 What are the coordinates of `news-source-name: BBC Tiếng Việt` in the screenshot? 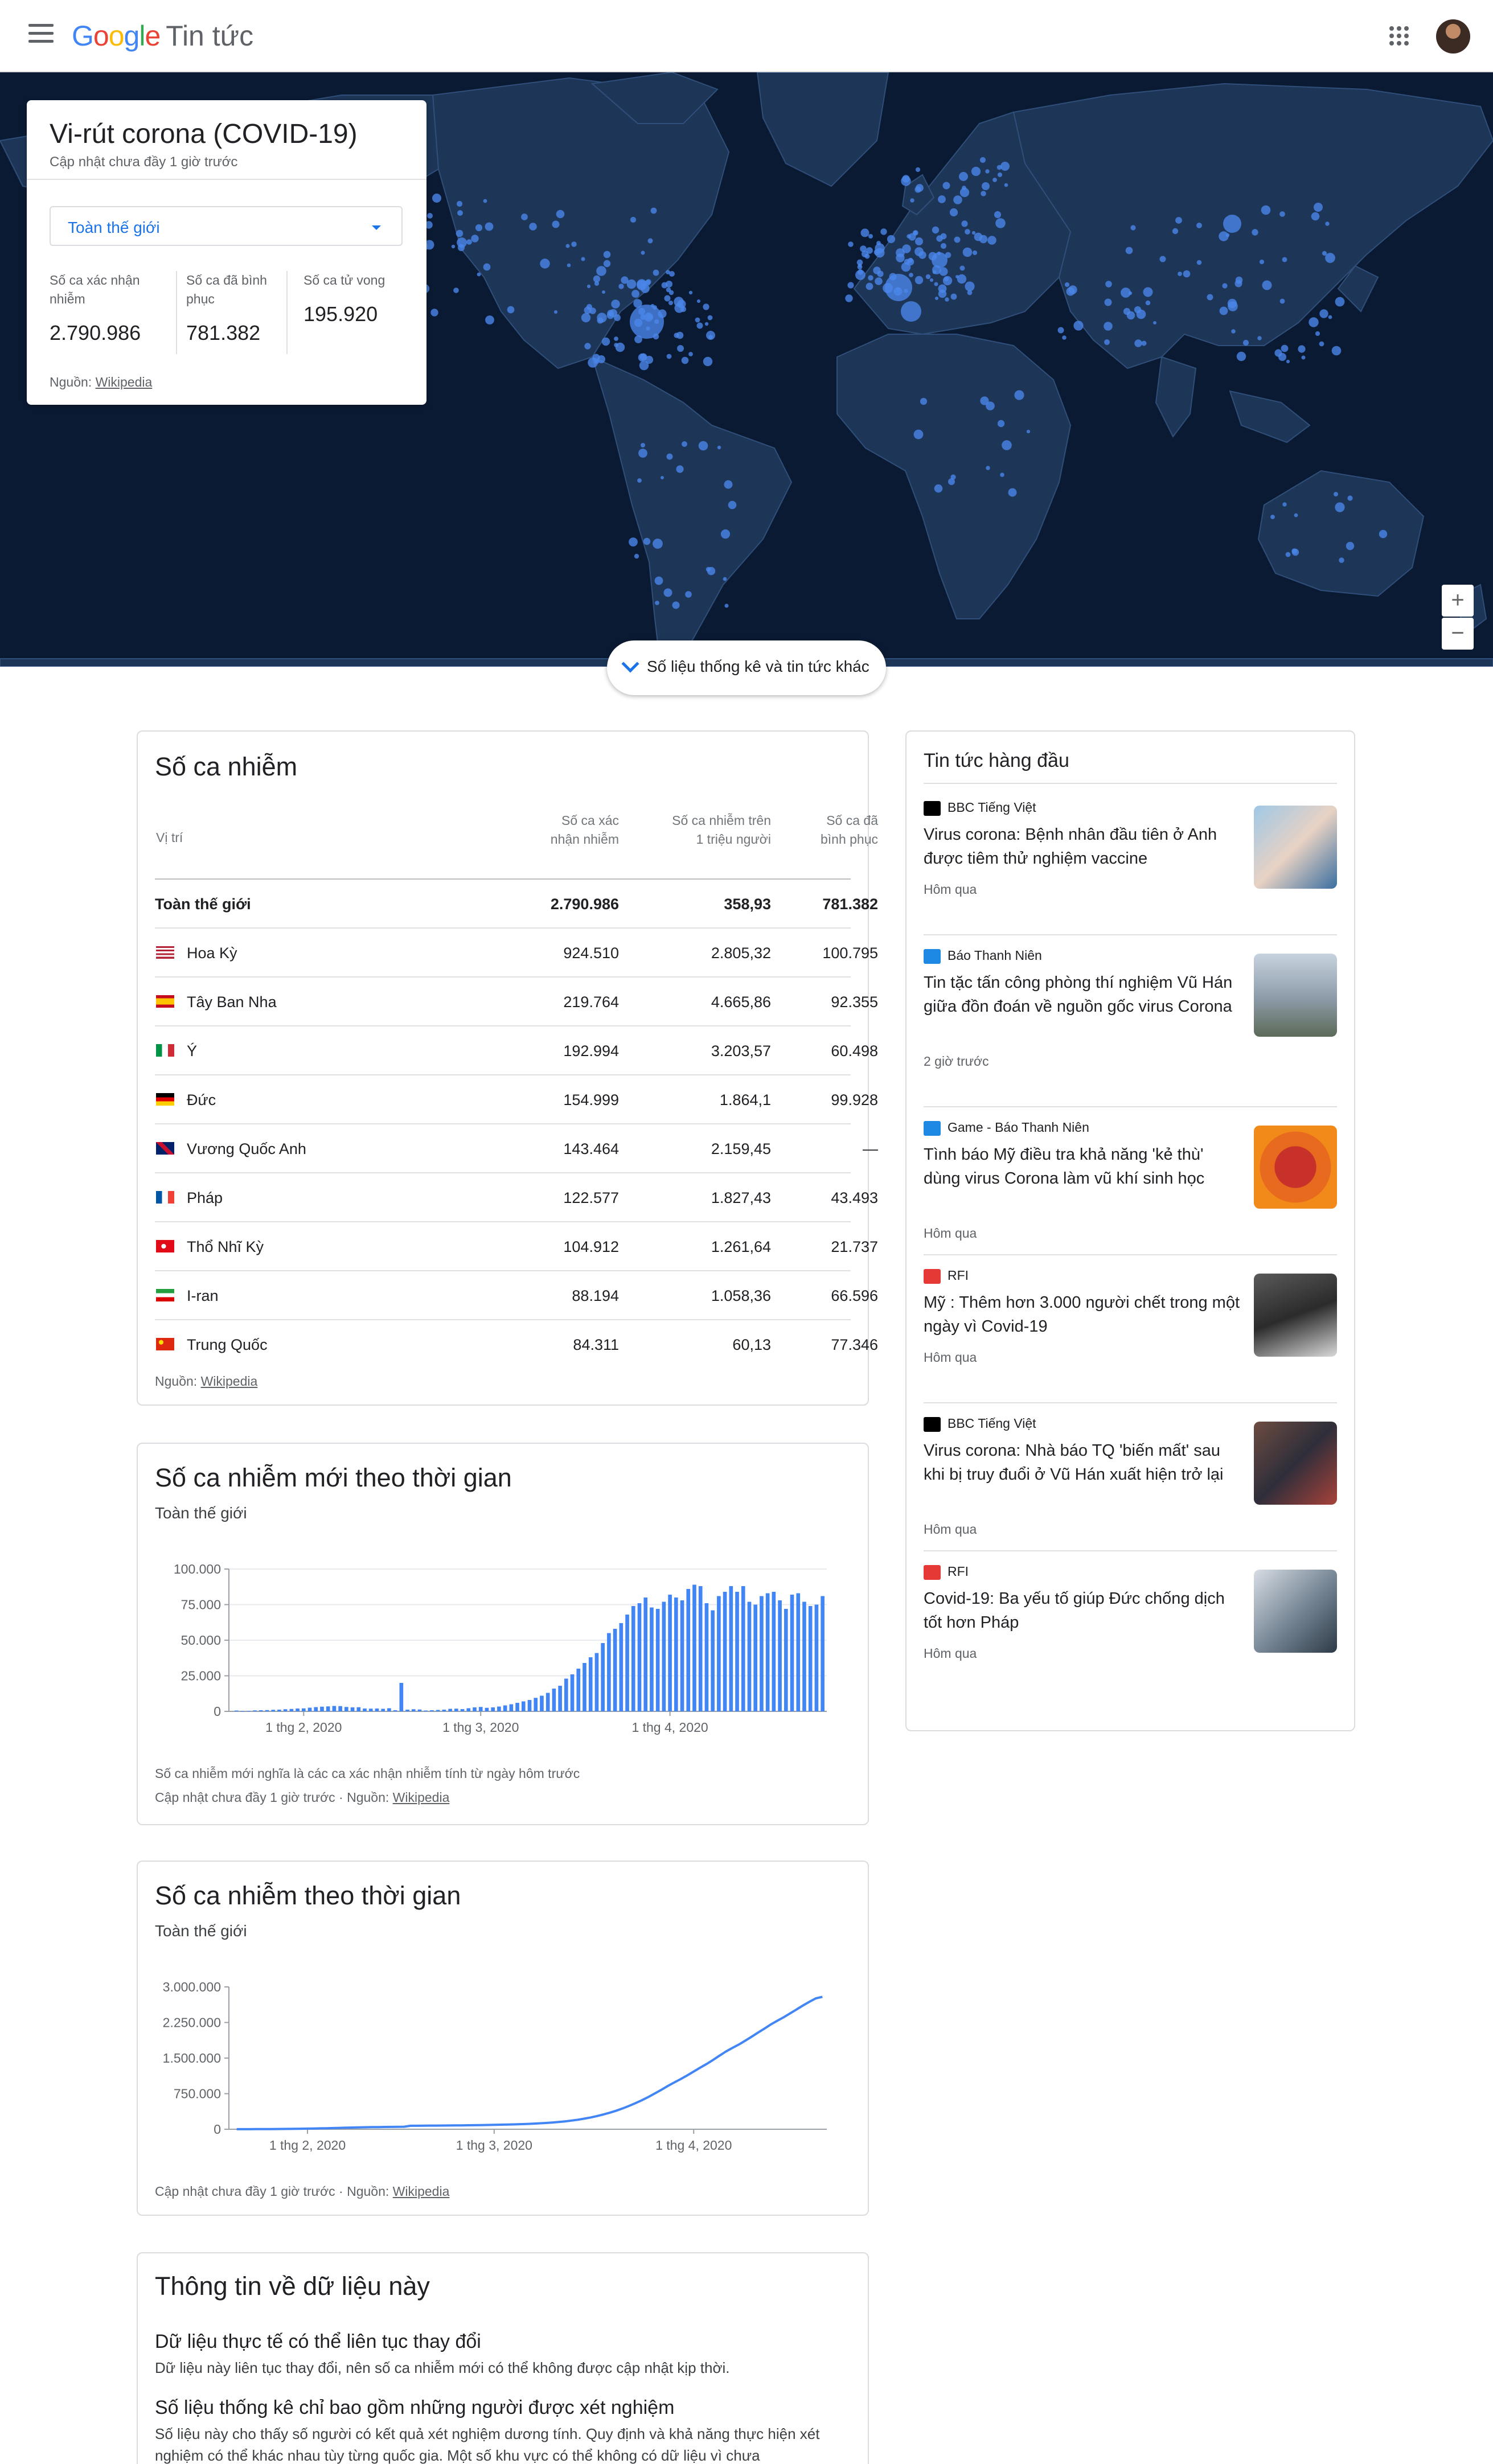 It's located at (992, 808).